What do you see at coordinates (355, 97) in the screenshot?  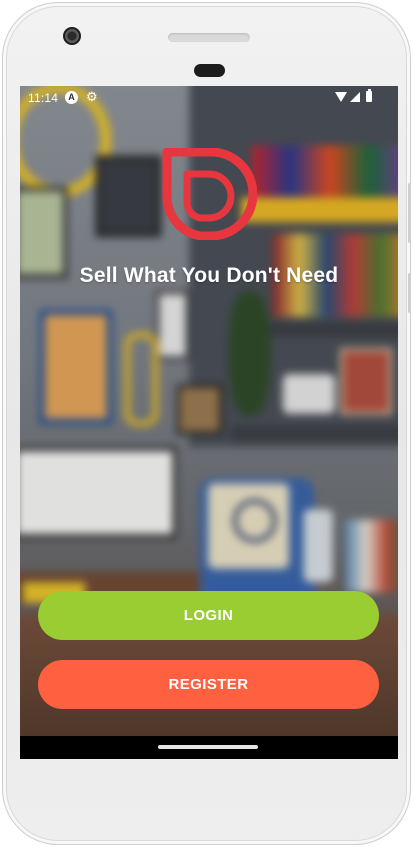 I see `signal-icon` at bounding box center [355, 97].